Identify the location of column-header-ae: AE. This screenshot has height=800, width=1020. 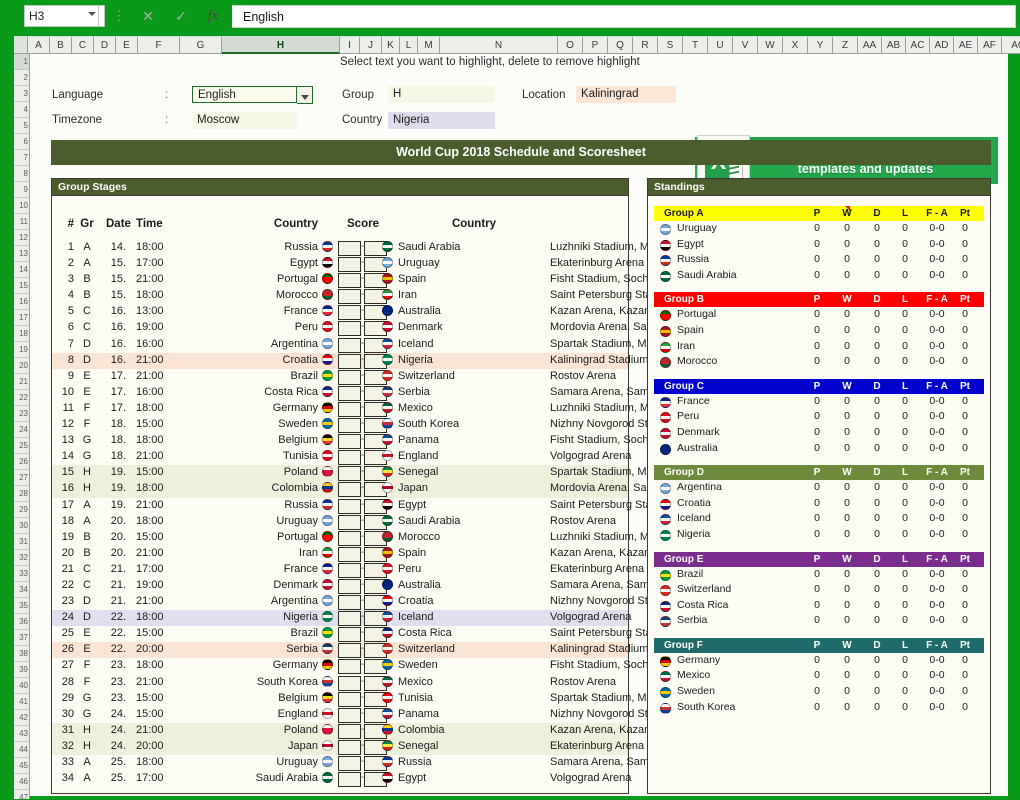
(966, 45).